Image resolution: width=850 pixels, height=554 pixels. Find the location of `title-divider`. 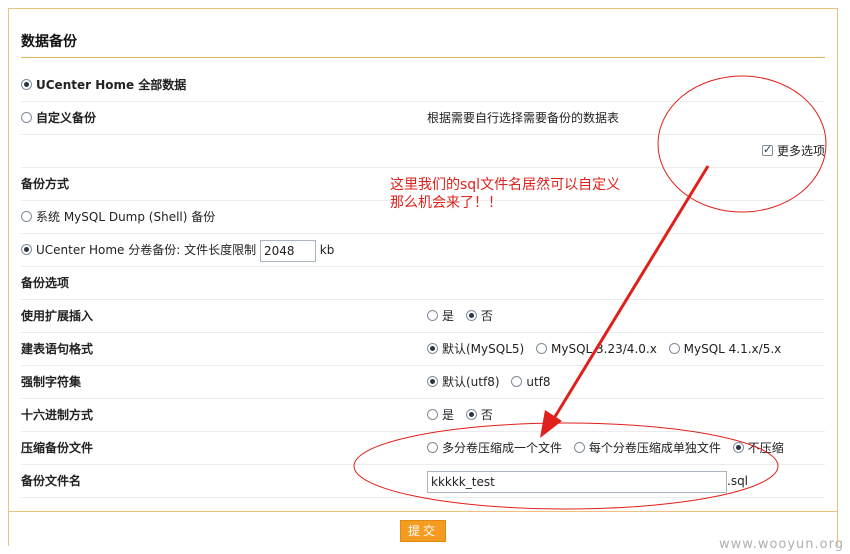

title-divider is located at coordinates (423, 57).